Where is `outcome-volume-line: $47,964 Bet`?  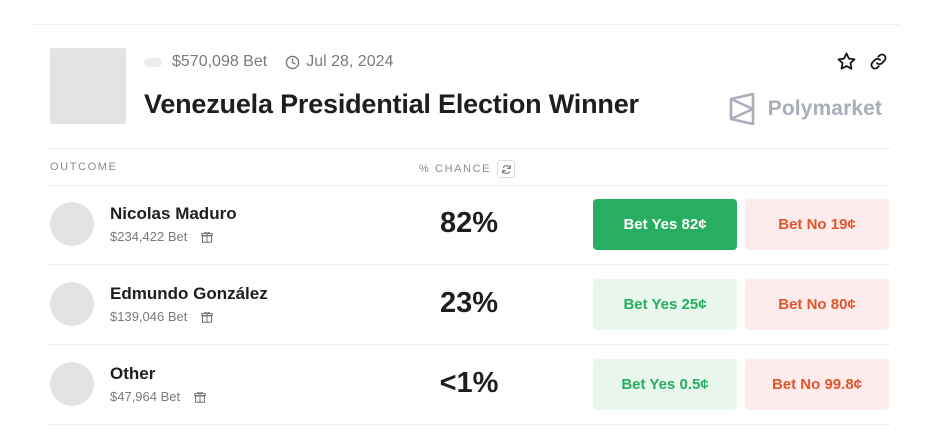 outcome-volume-line: $47,964 Bet is located at coordinates (158, 396).